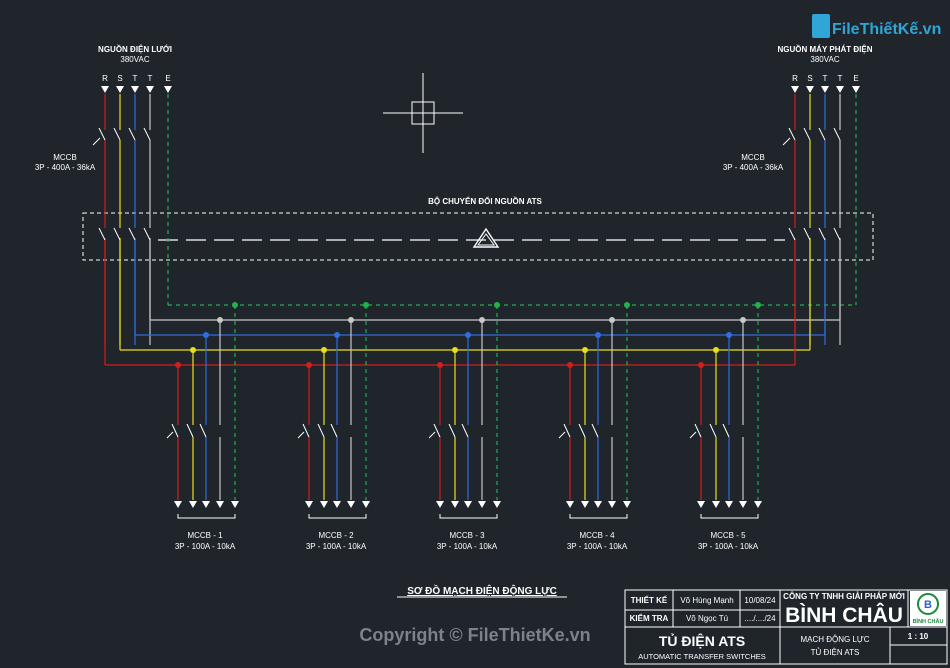 This screenshot has height=668, width=950. What do you see at coordinates (649, 618) in the screenshot?
I see `checker-label: KIỂM TRA` at bounding box center [649, 618].